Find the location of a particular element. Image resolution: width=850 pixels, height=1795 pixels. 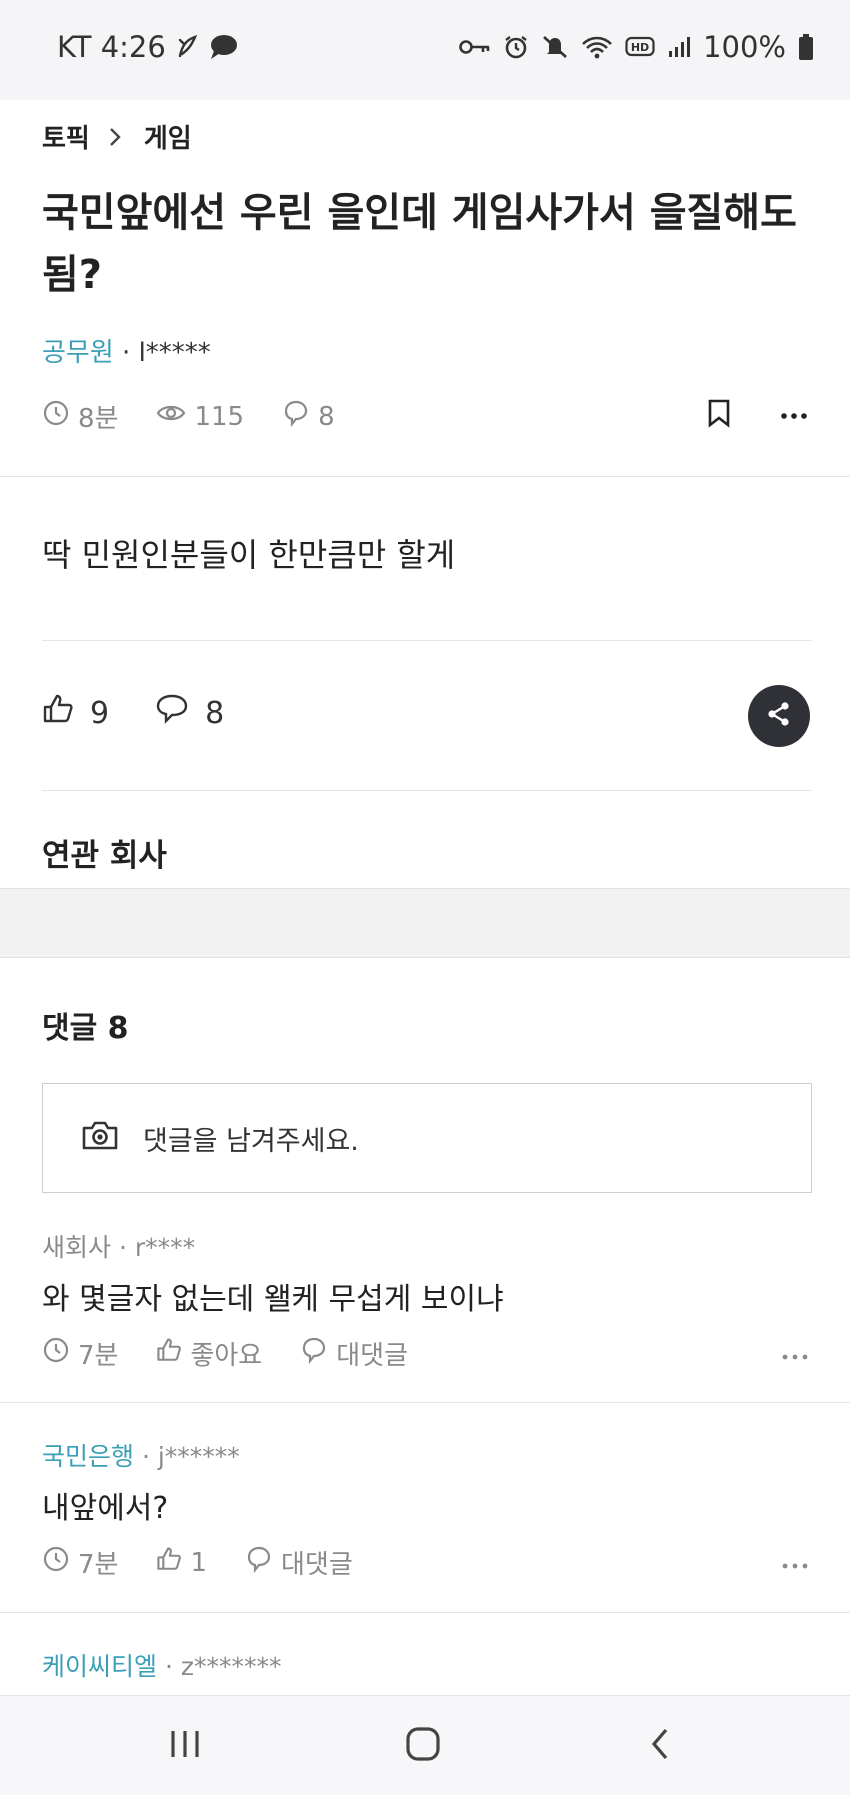

post-time: 8분 is located at coordinates (80, 416).